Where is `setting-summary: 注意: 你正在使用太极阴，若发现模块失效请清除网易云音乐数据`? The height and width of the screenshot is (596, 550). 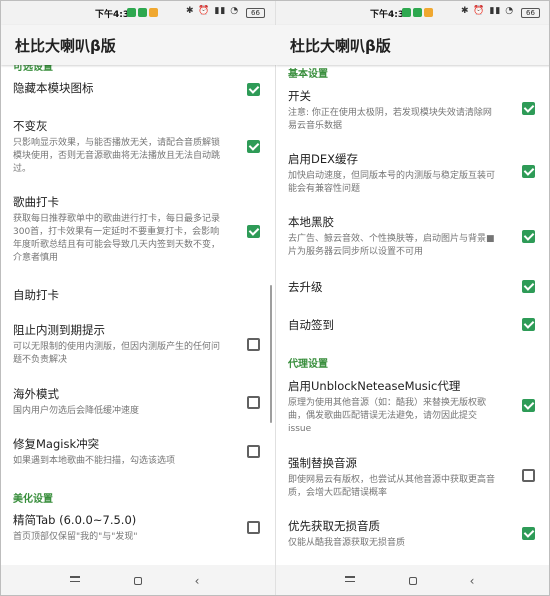 setting-summary: 注意: 你正在使用太极阴，若发现模块失效请清除网易云音乐数据 is located at coordinates (390, 119).